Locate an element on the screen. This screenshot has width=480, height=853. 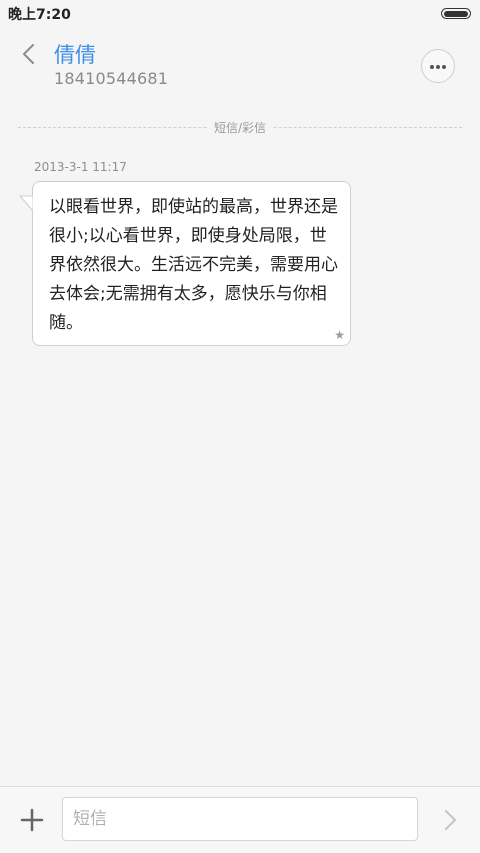
bubble-tail-cover is located at coordinates (26, 203).